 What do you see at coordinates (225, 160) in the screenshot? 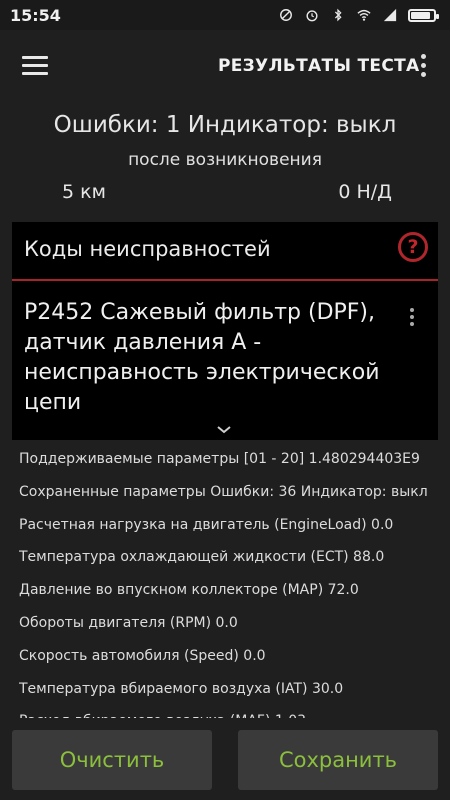
I see `summary-after-occurrence: после возникновения` at bounding box center [225, 160].